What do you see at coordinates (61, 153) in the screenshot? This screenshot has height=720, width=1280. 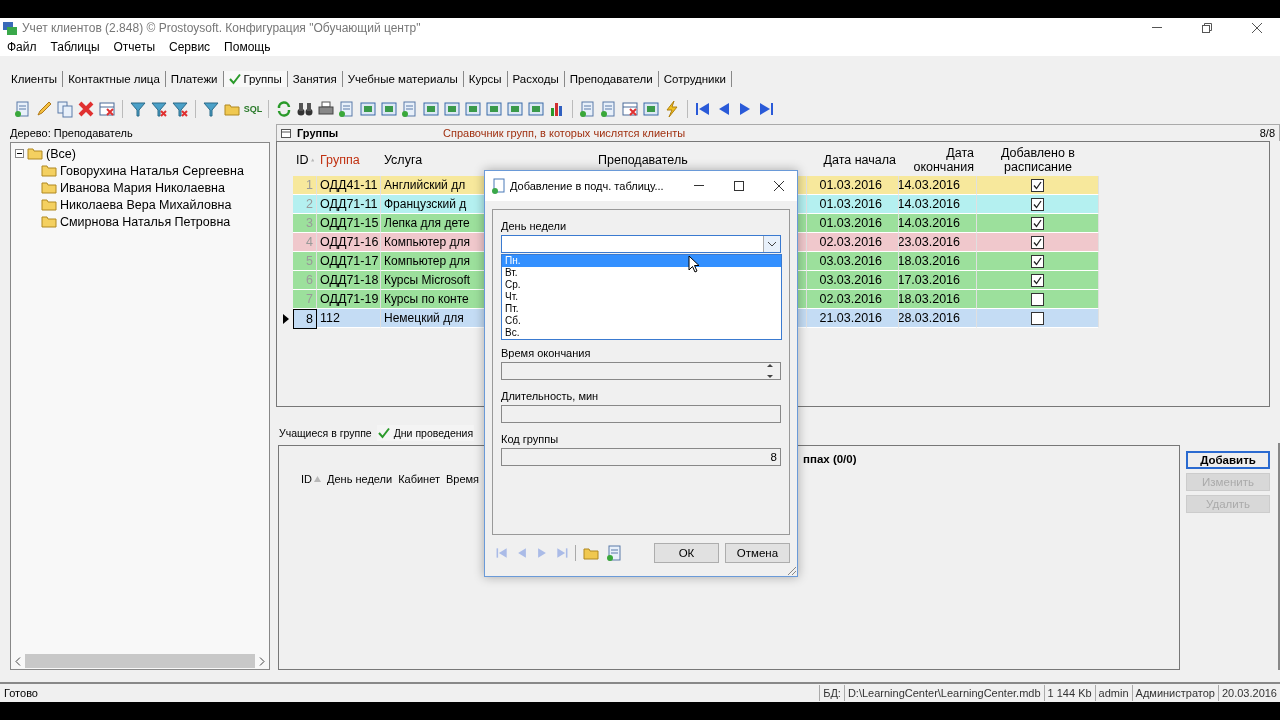 I see `tree-item: (Все)` at bounding box center [61, 153].